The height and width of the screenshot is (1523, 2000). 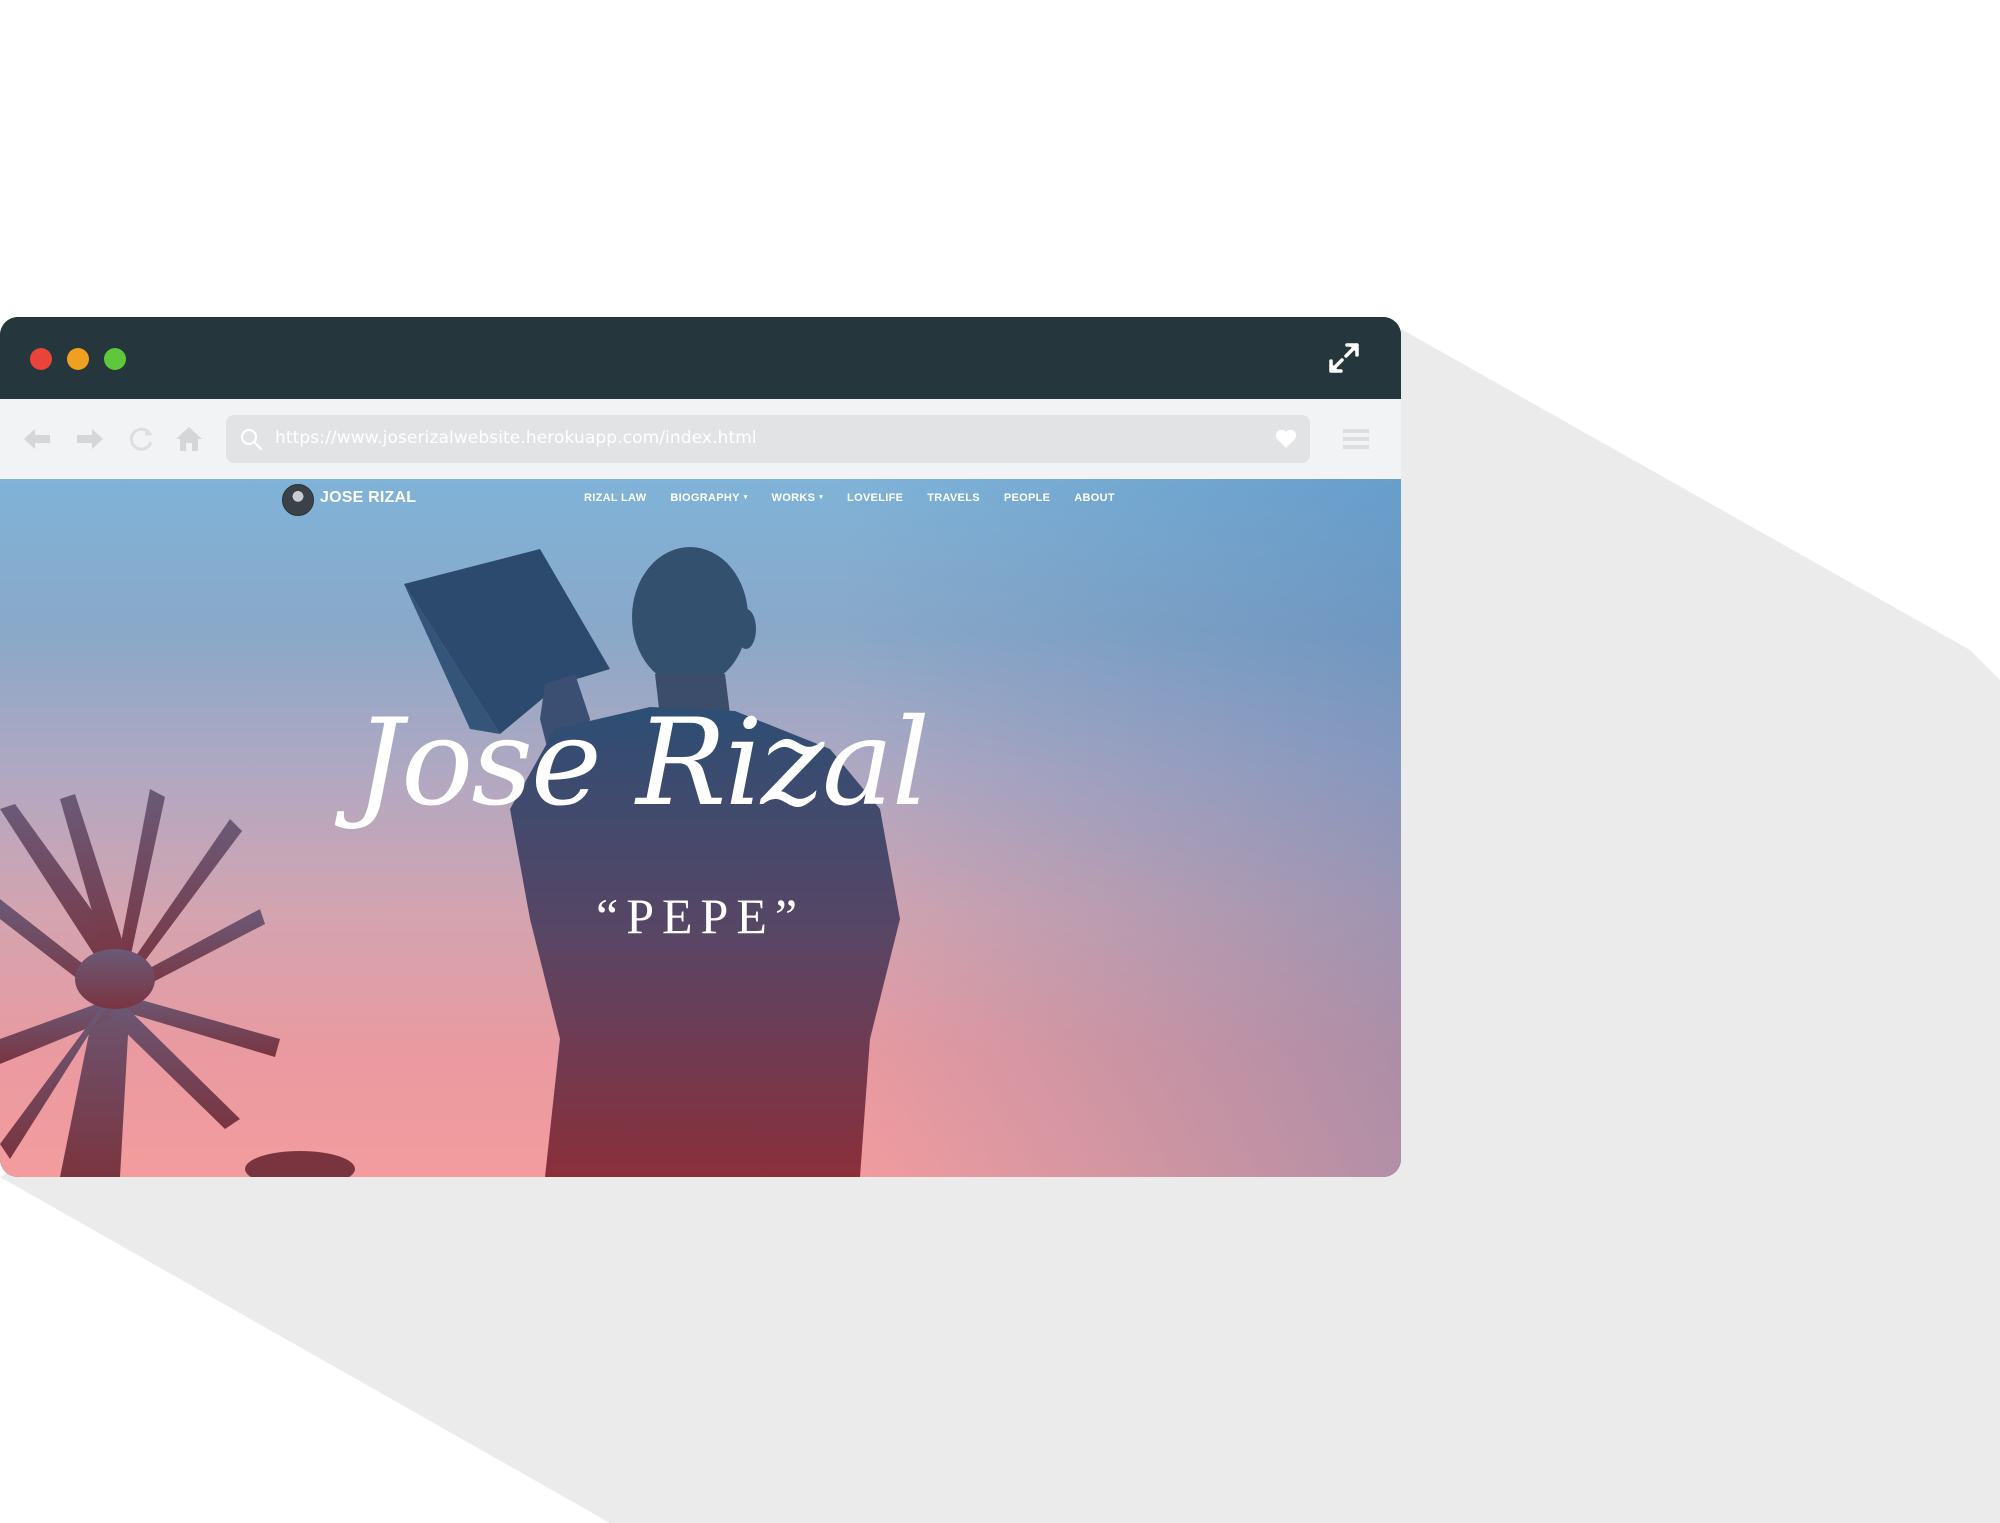 What do you see at coordinates (115, 359) in the screenshot?
I see `maximize-window-button` at bounding box center [115, 359].